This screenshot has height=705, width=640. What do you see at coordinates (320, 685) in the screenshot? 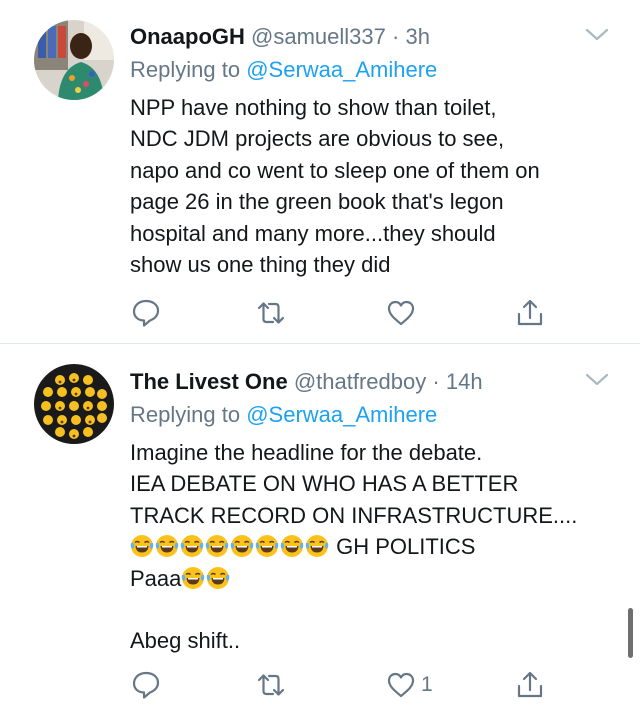
I see `action-bar: 1` at bounding box center [320, 685].